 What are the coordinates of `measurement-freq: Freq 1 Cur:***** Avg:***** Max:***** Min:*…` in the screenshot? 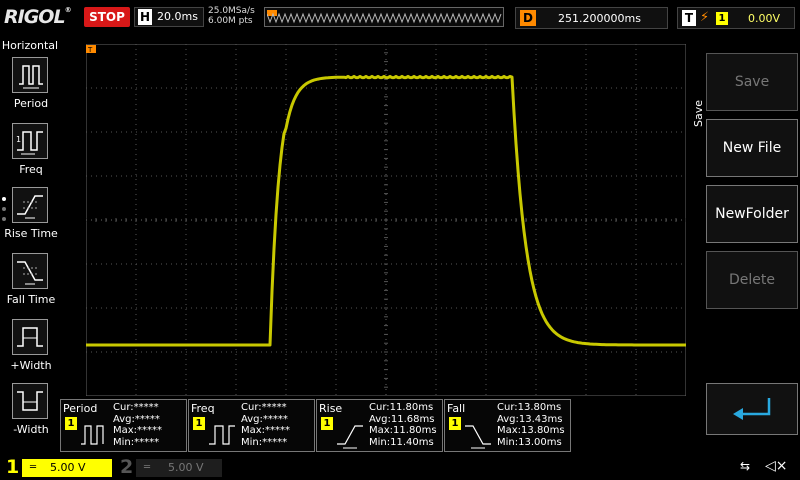 It's located at (251, 425).